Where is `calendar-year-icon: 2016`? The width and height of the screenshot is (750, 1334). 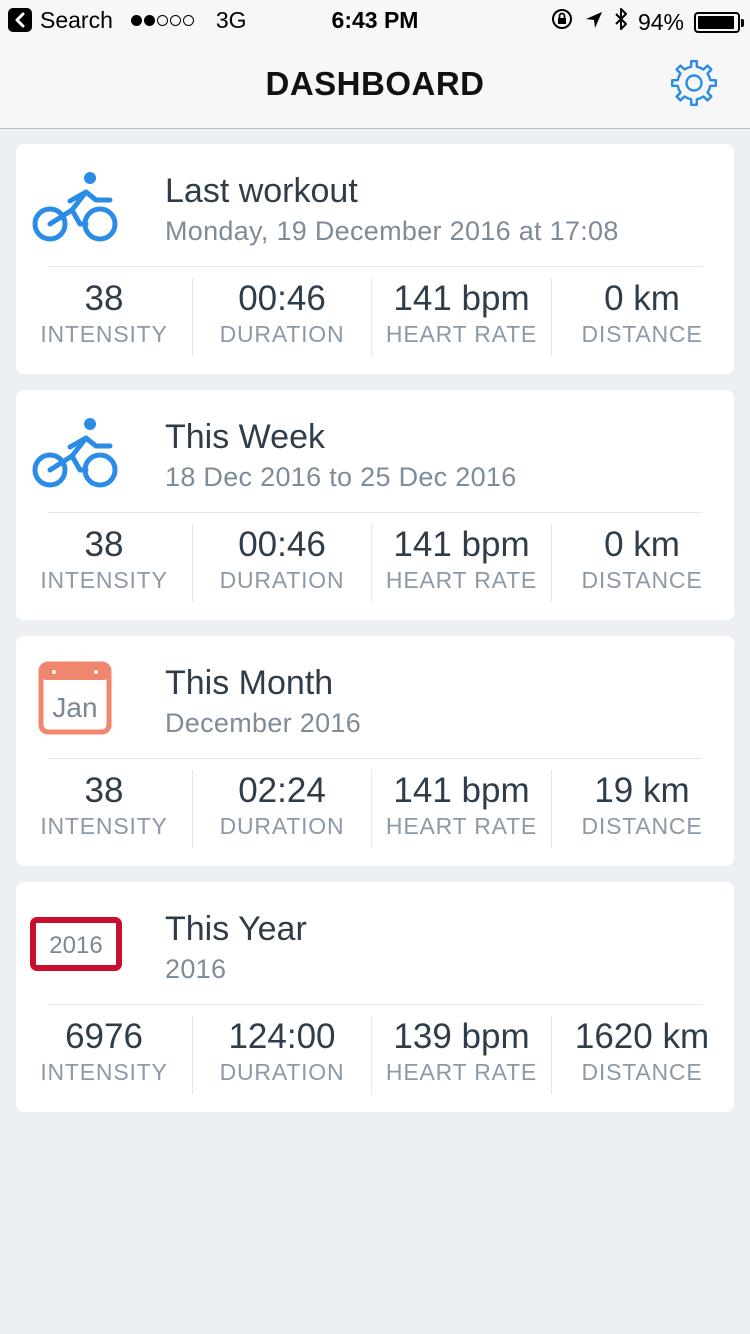
calendar-year-icon: 2016 is located at coordinates (76, 946).